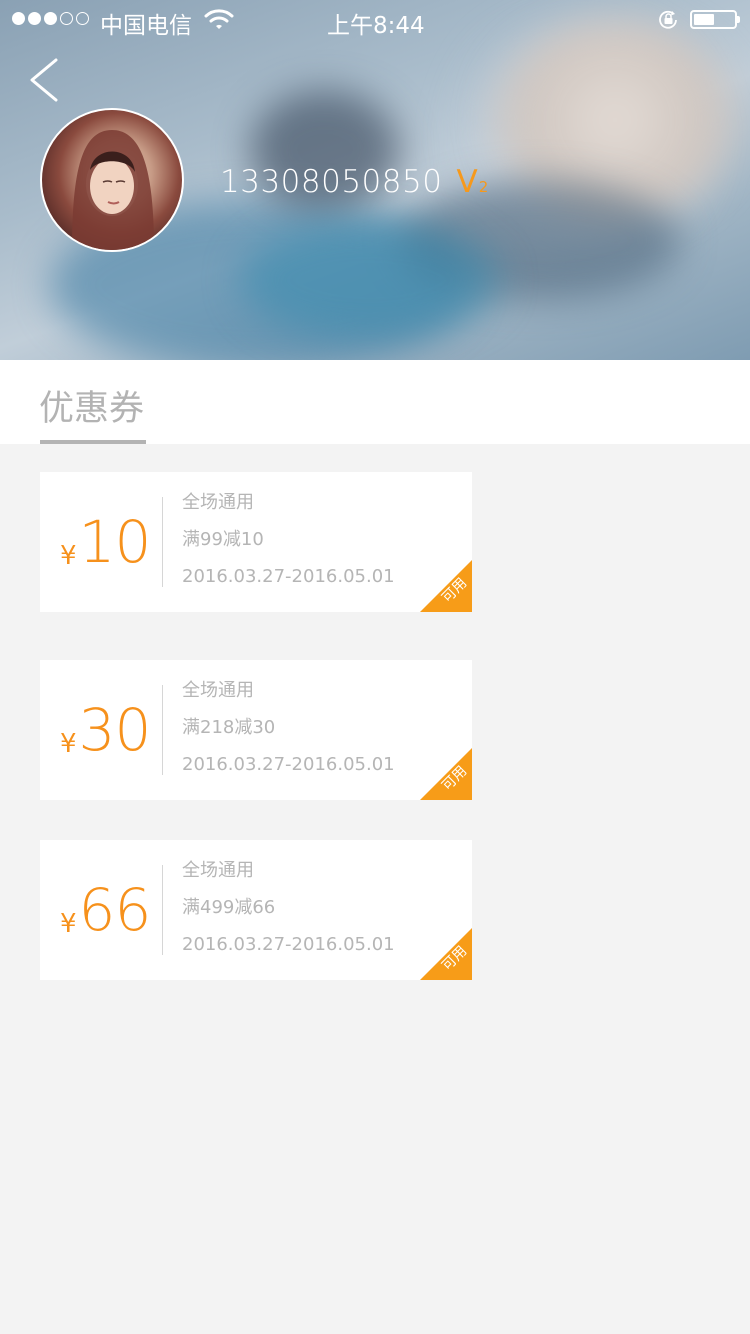  What do you see at coordinates (115, 910) in the screenshot?
I see `amount-value: 66` at bounding box center [115, 910].